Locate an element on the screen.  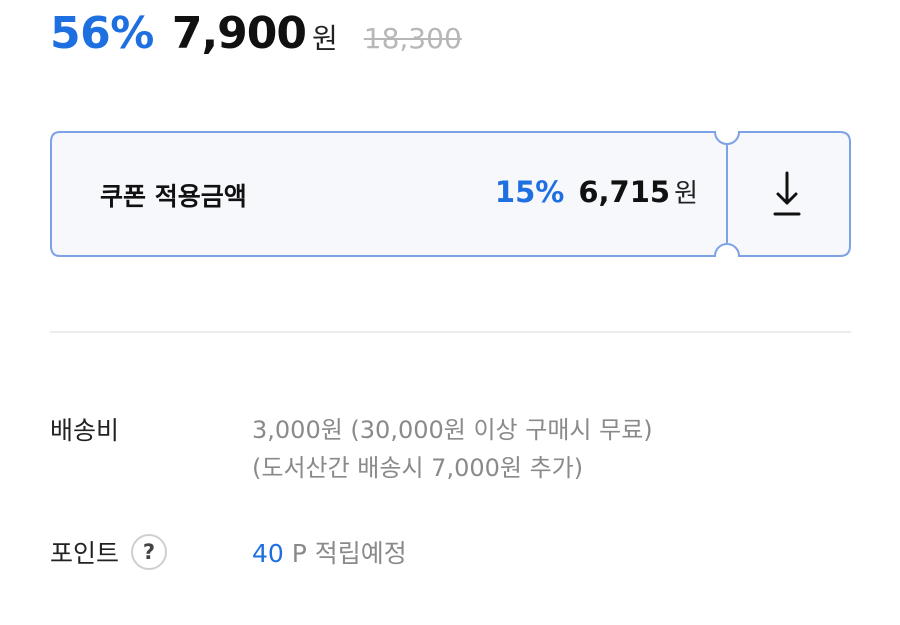
original-price: 18,300 is located at coordinates (412, 38).